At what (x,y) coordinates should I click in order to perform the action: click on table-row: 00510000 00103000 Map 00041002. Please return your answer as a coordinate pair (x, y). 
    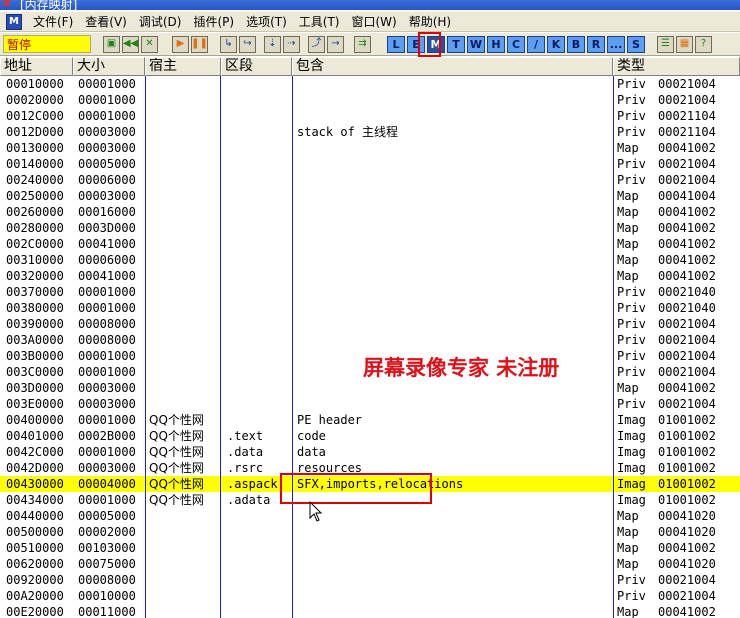
    Looking at the image, I should click on (370, 548).